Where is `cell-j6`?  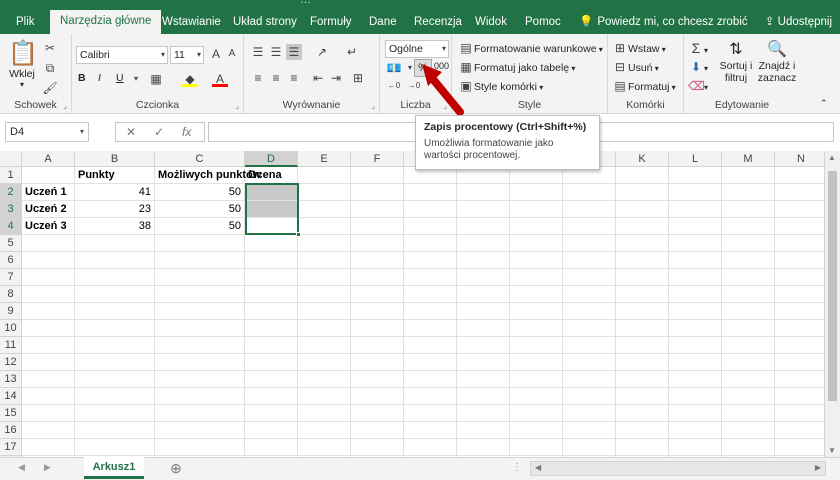
cell-j6 is located at coordinates (589, 260).